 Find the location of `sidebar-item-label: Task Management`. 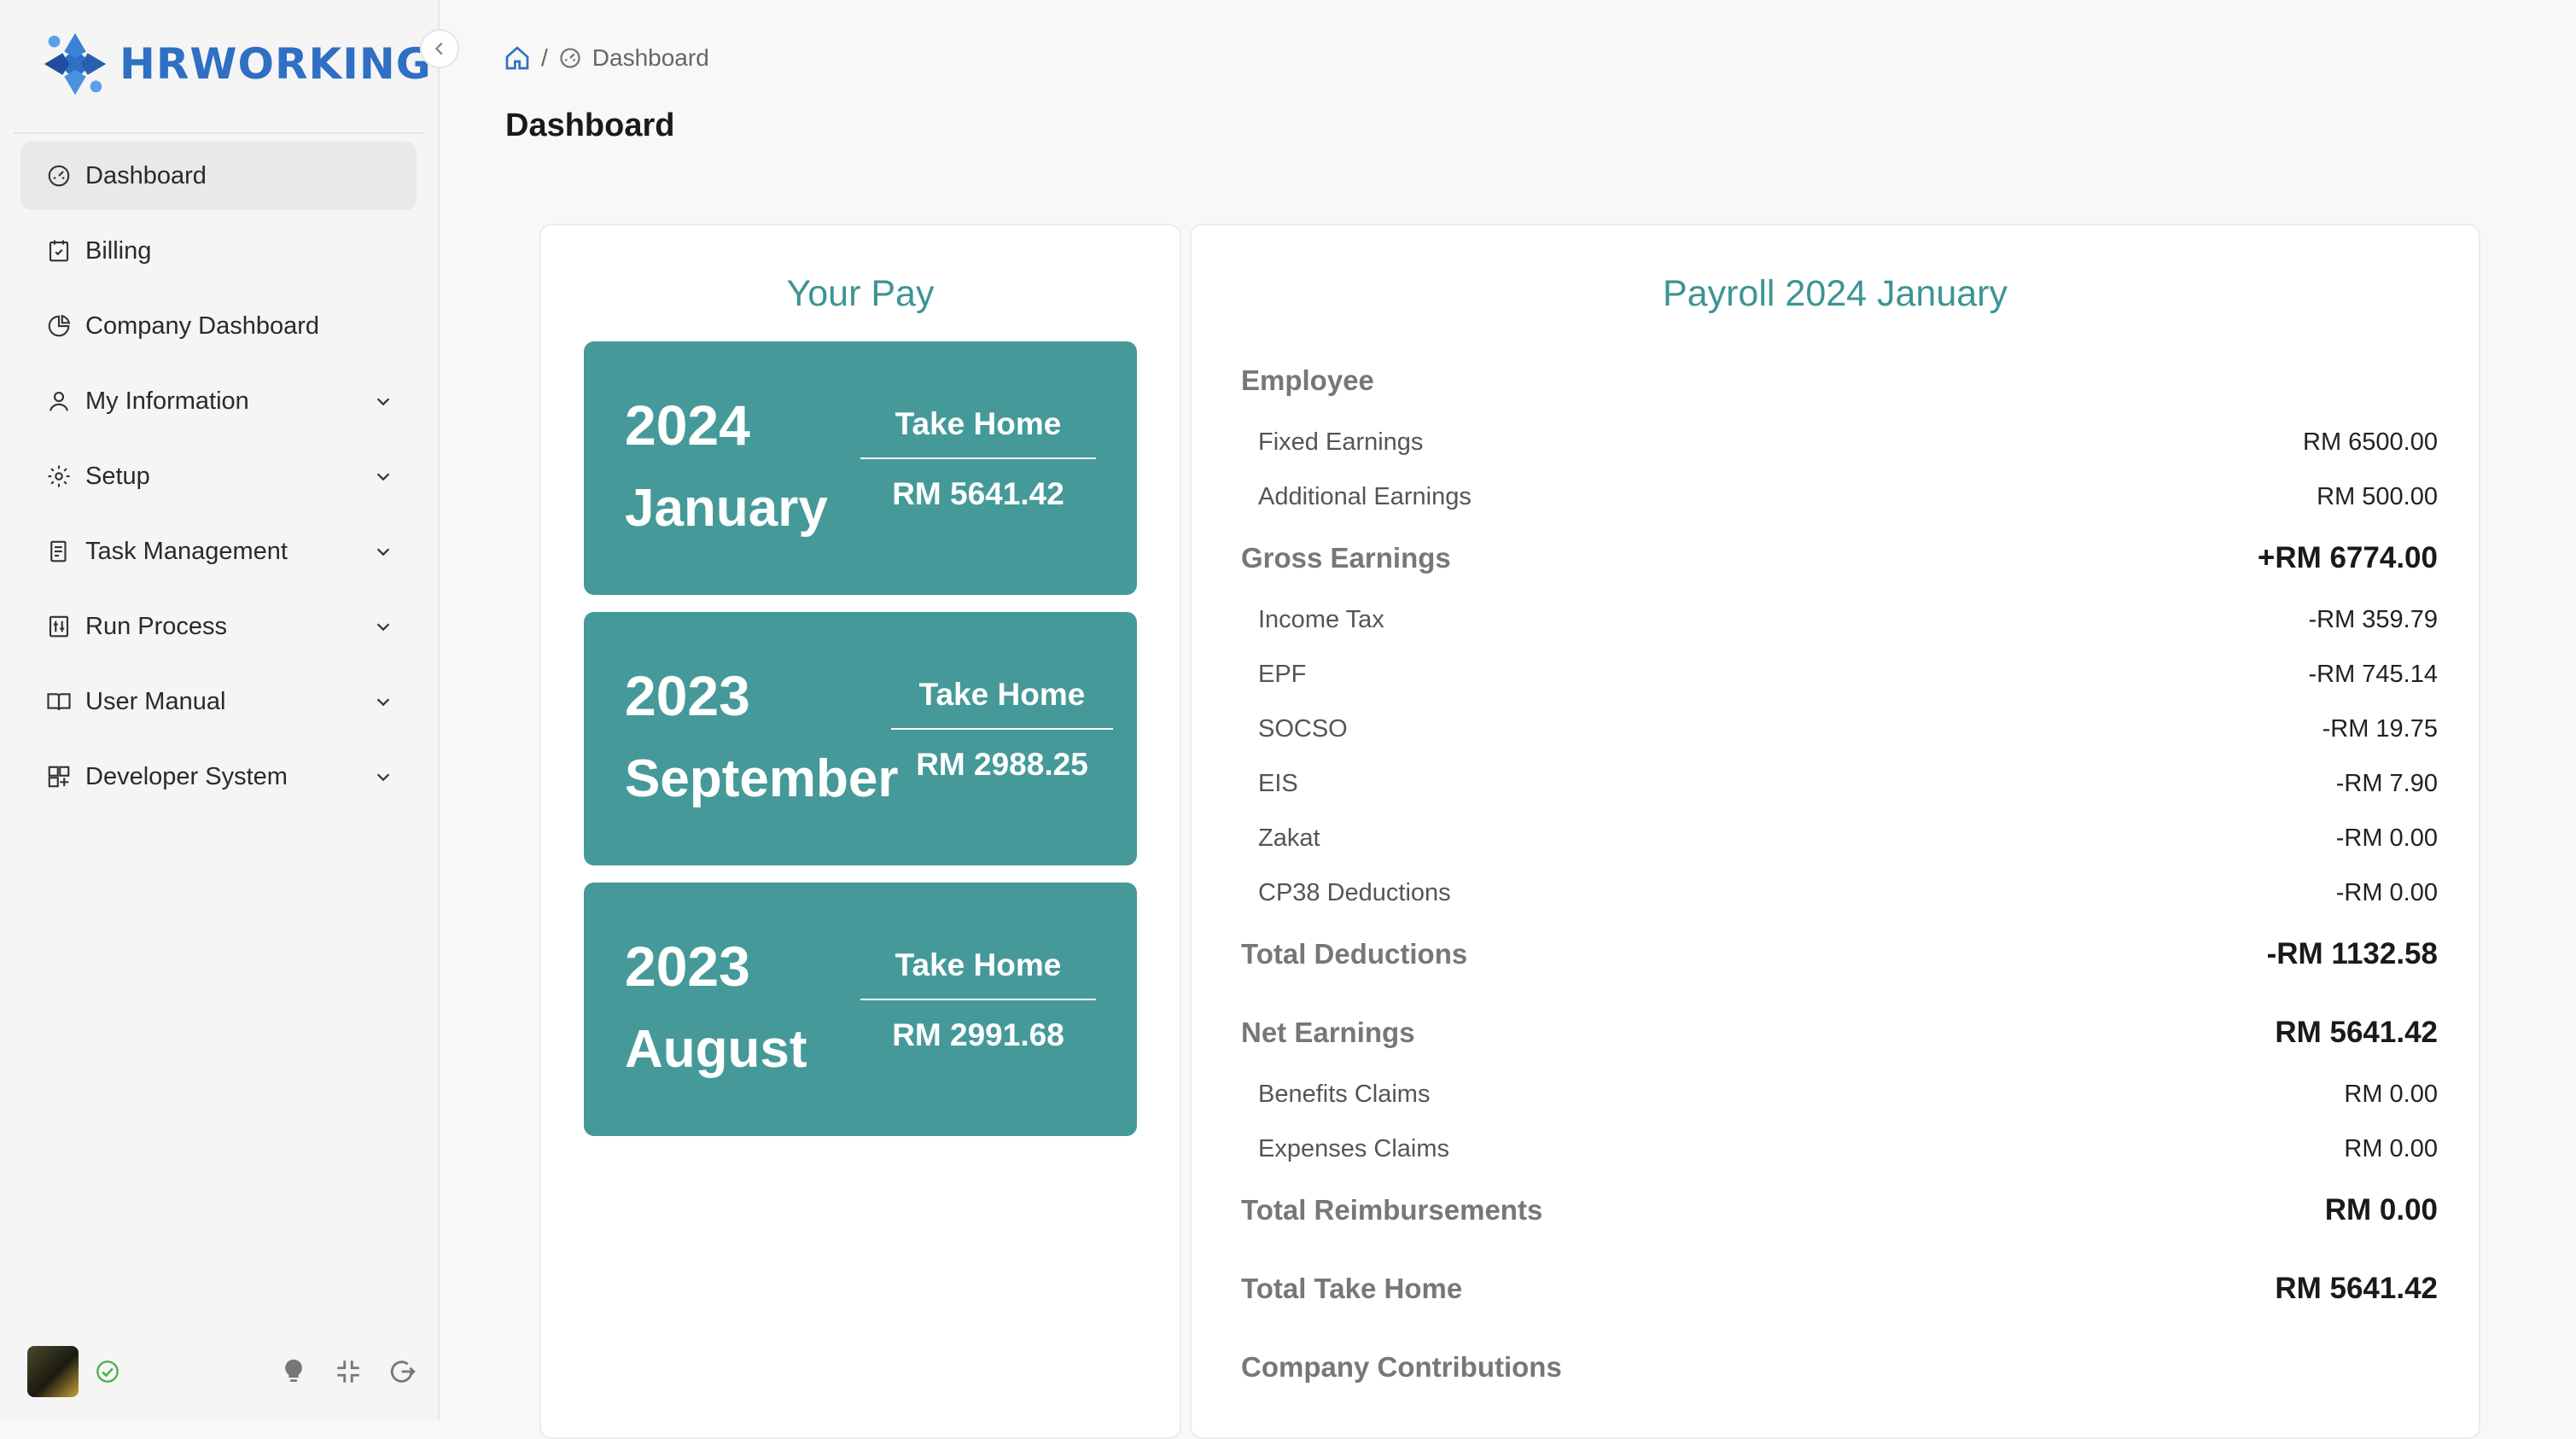

sidebar-item-label: Task Management is located at coordinates (186, 551).